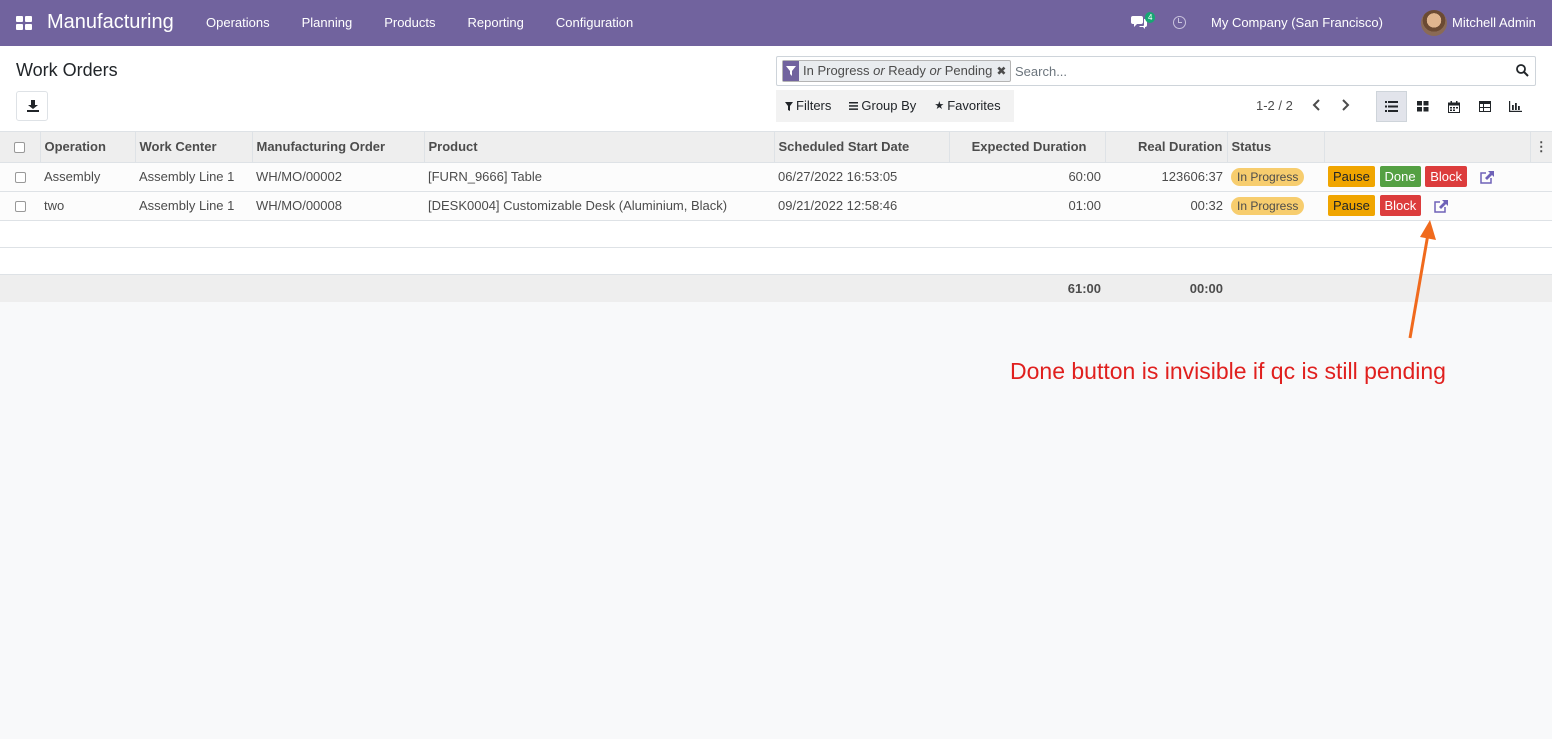 The image size is (1552, 739). I want to click on total-real-duration: 00:00, so click(1166, 287).